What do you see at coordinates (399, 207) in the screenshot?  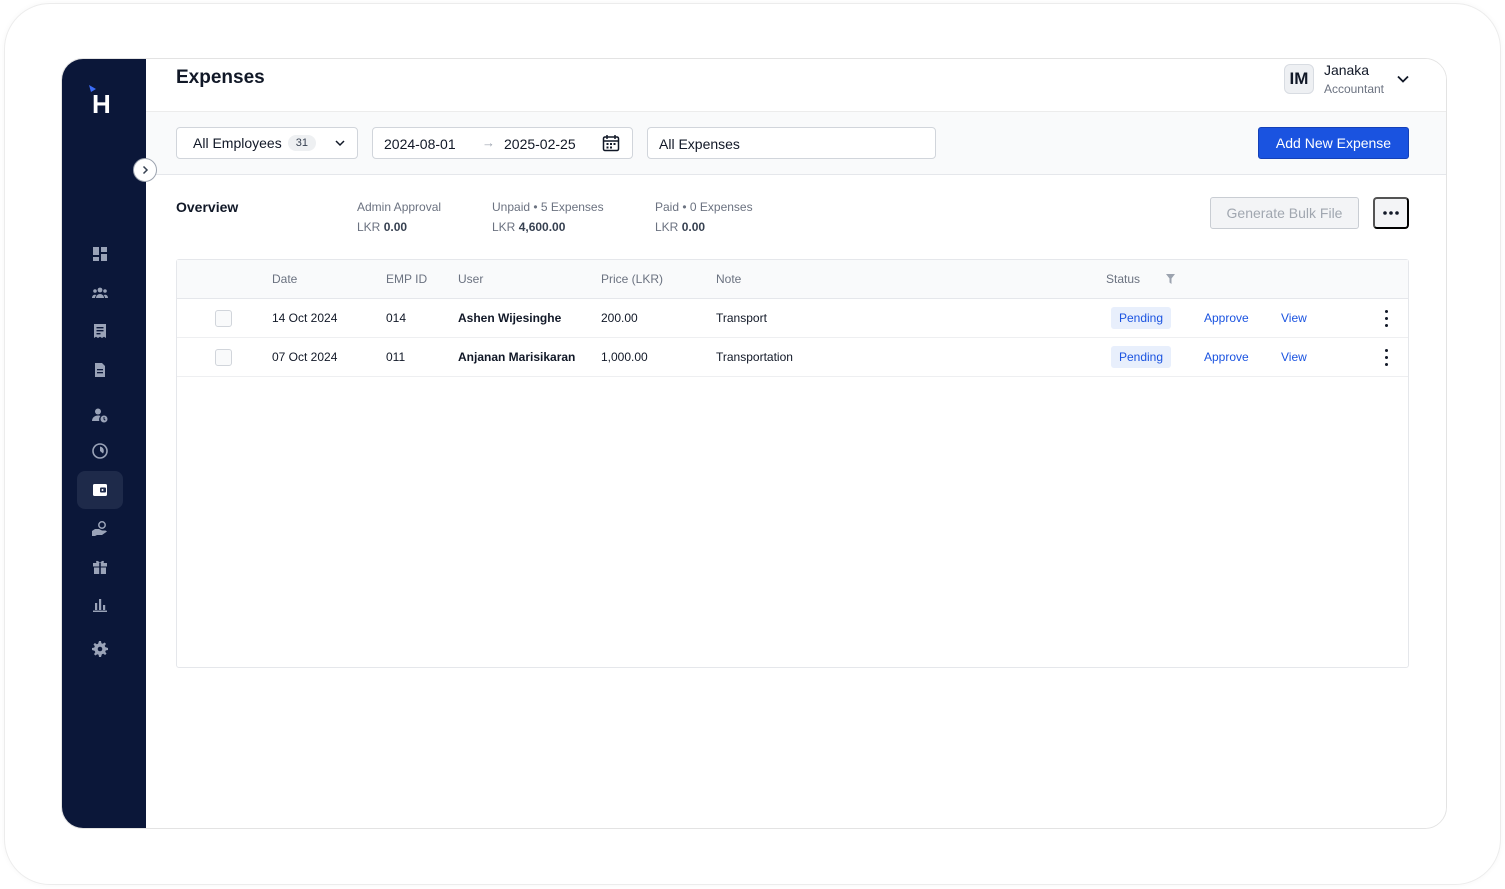 I see `stat-label: Admin Approval` at bounding box center [399, 207].